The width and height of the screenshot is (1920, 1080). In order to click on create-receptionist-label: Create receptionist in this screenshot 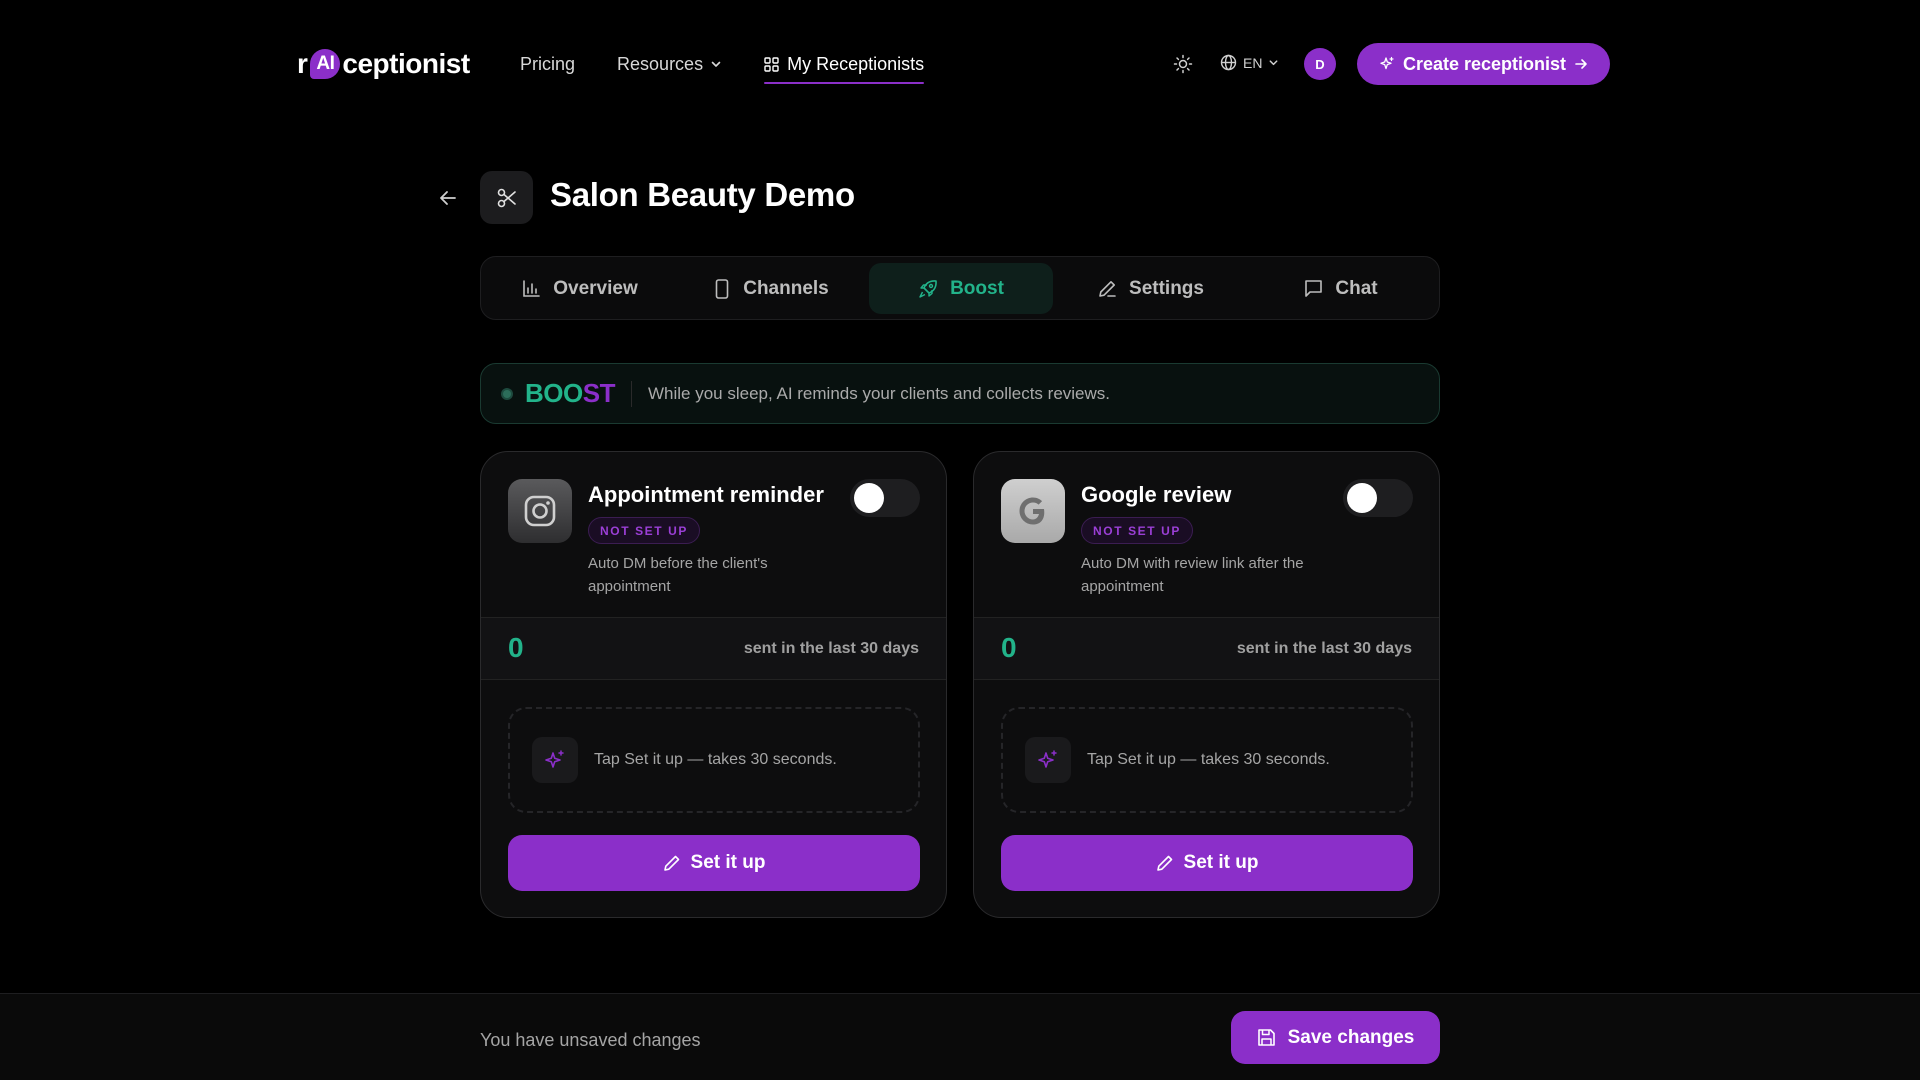, I will do `click(1484, 63)`.